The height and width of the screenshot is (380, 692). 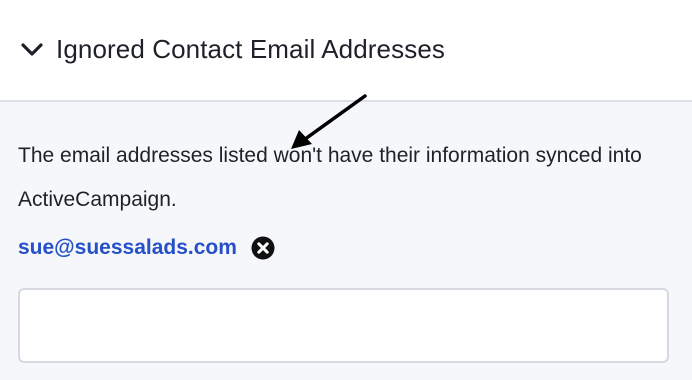 I want to click on ignored-email-item: sue@suessalads.com, so click(x=146, y=248).